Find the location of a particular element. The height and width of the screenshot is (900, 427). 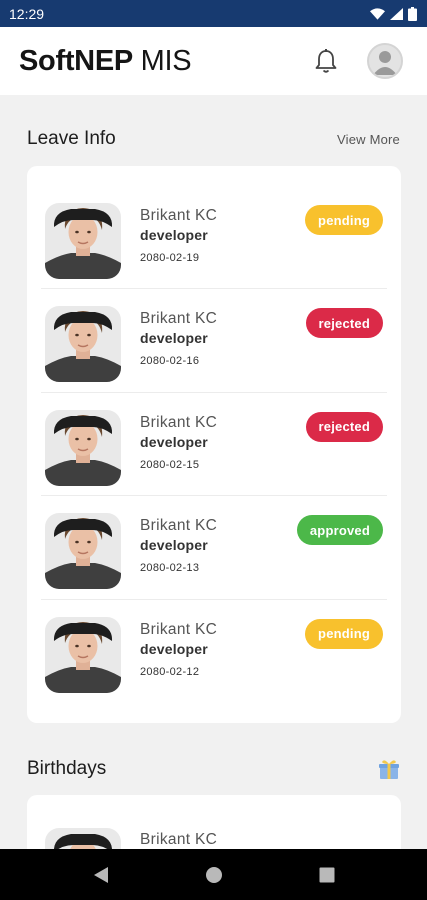

back-triangle-icon is located at coordinates (101, 875).